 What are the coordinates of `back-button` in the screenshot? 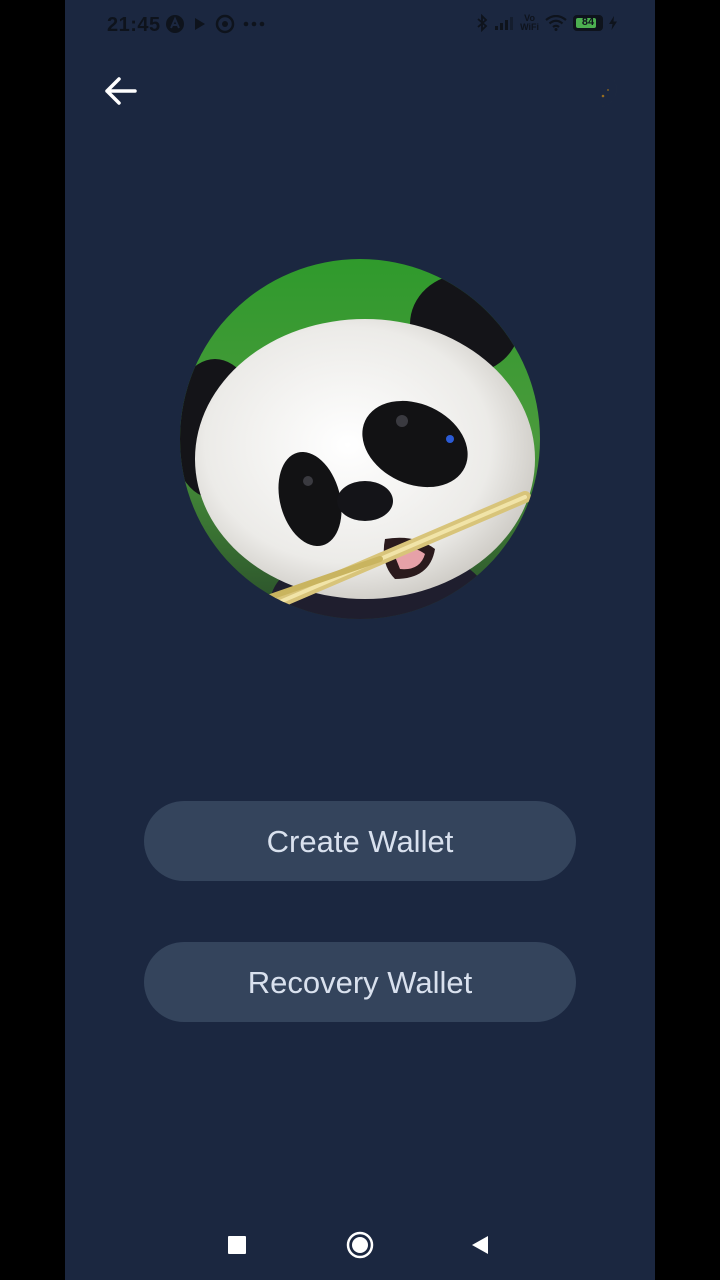 It's located at (120, 91).